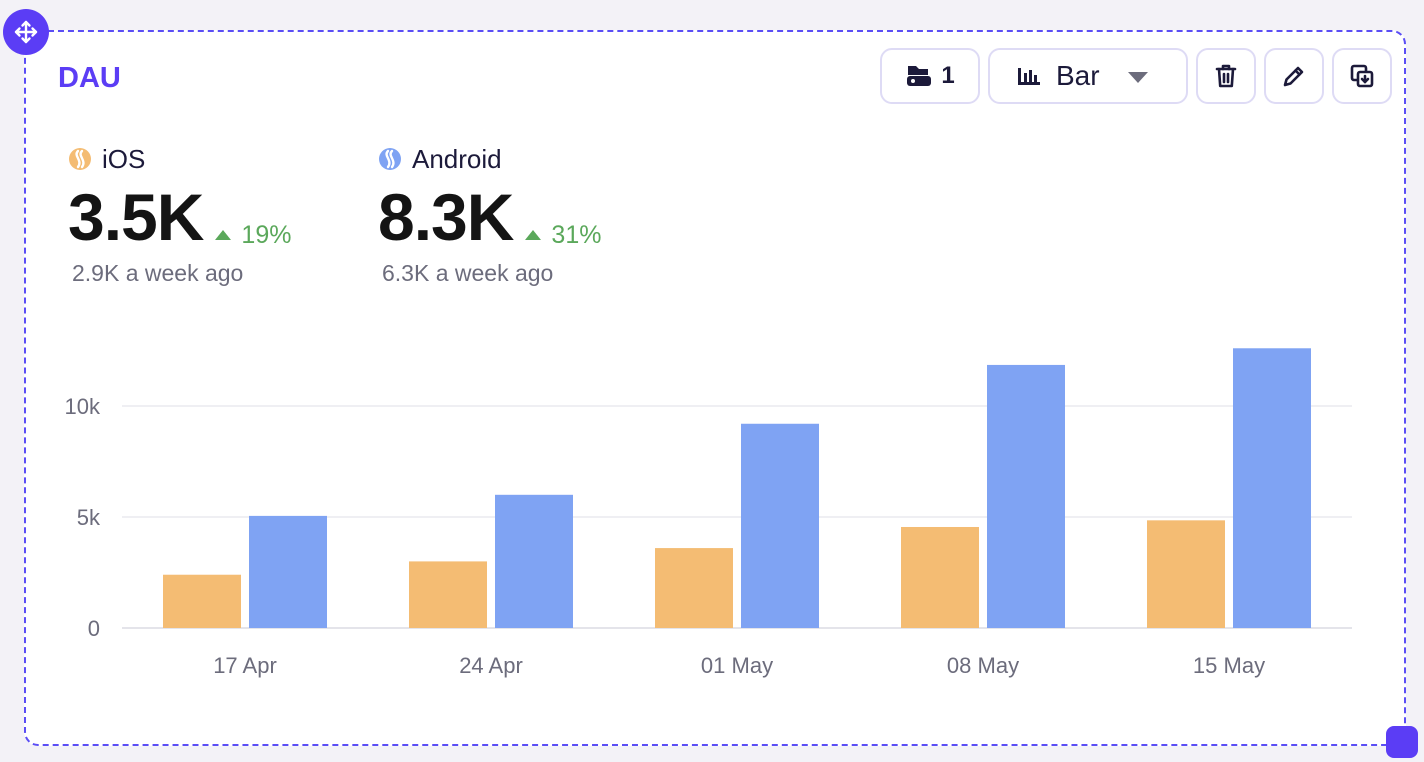  I want to click on x-tick-label: 17 Apr, so click(245, 665).